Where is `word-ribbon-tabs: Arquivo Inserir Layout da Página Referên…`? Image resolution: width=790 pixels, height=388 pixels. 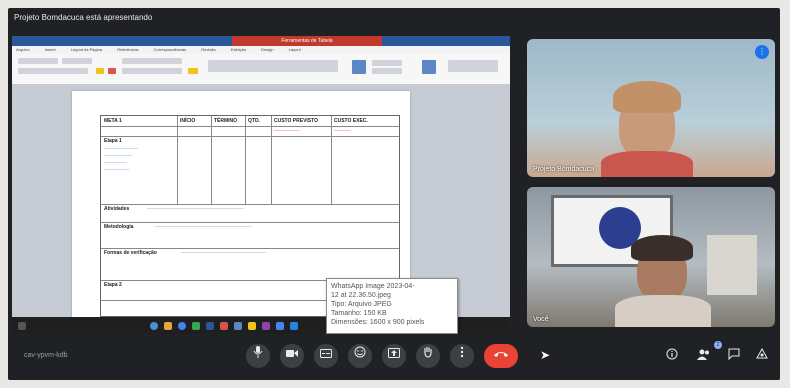 word-ribbon-tabs: Arquivo Inserir Layout da Página Referên… is located at coordinates (261, 50).